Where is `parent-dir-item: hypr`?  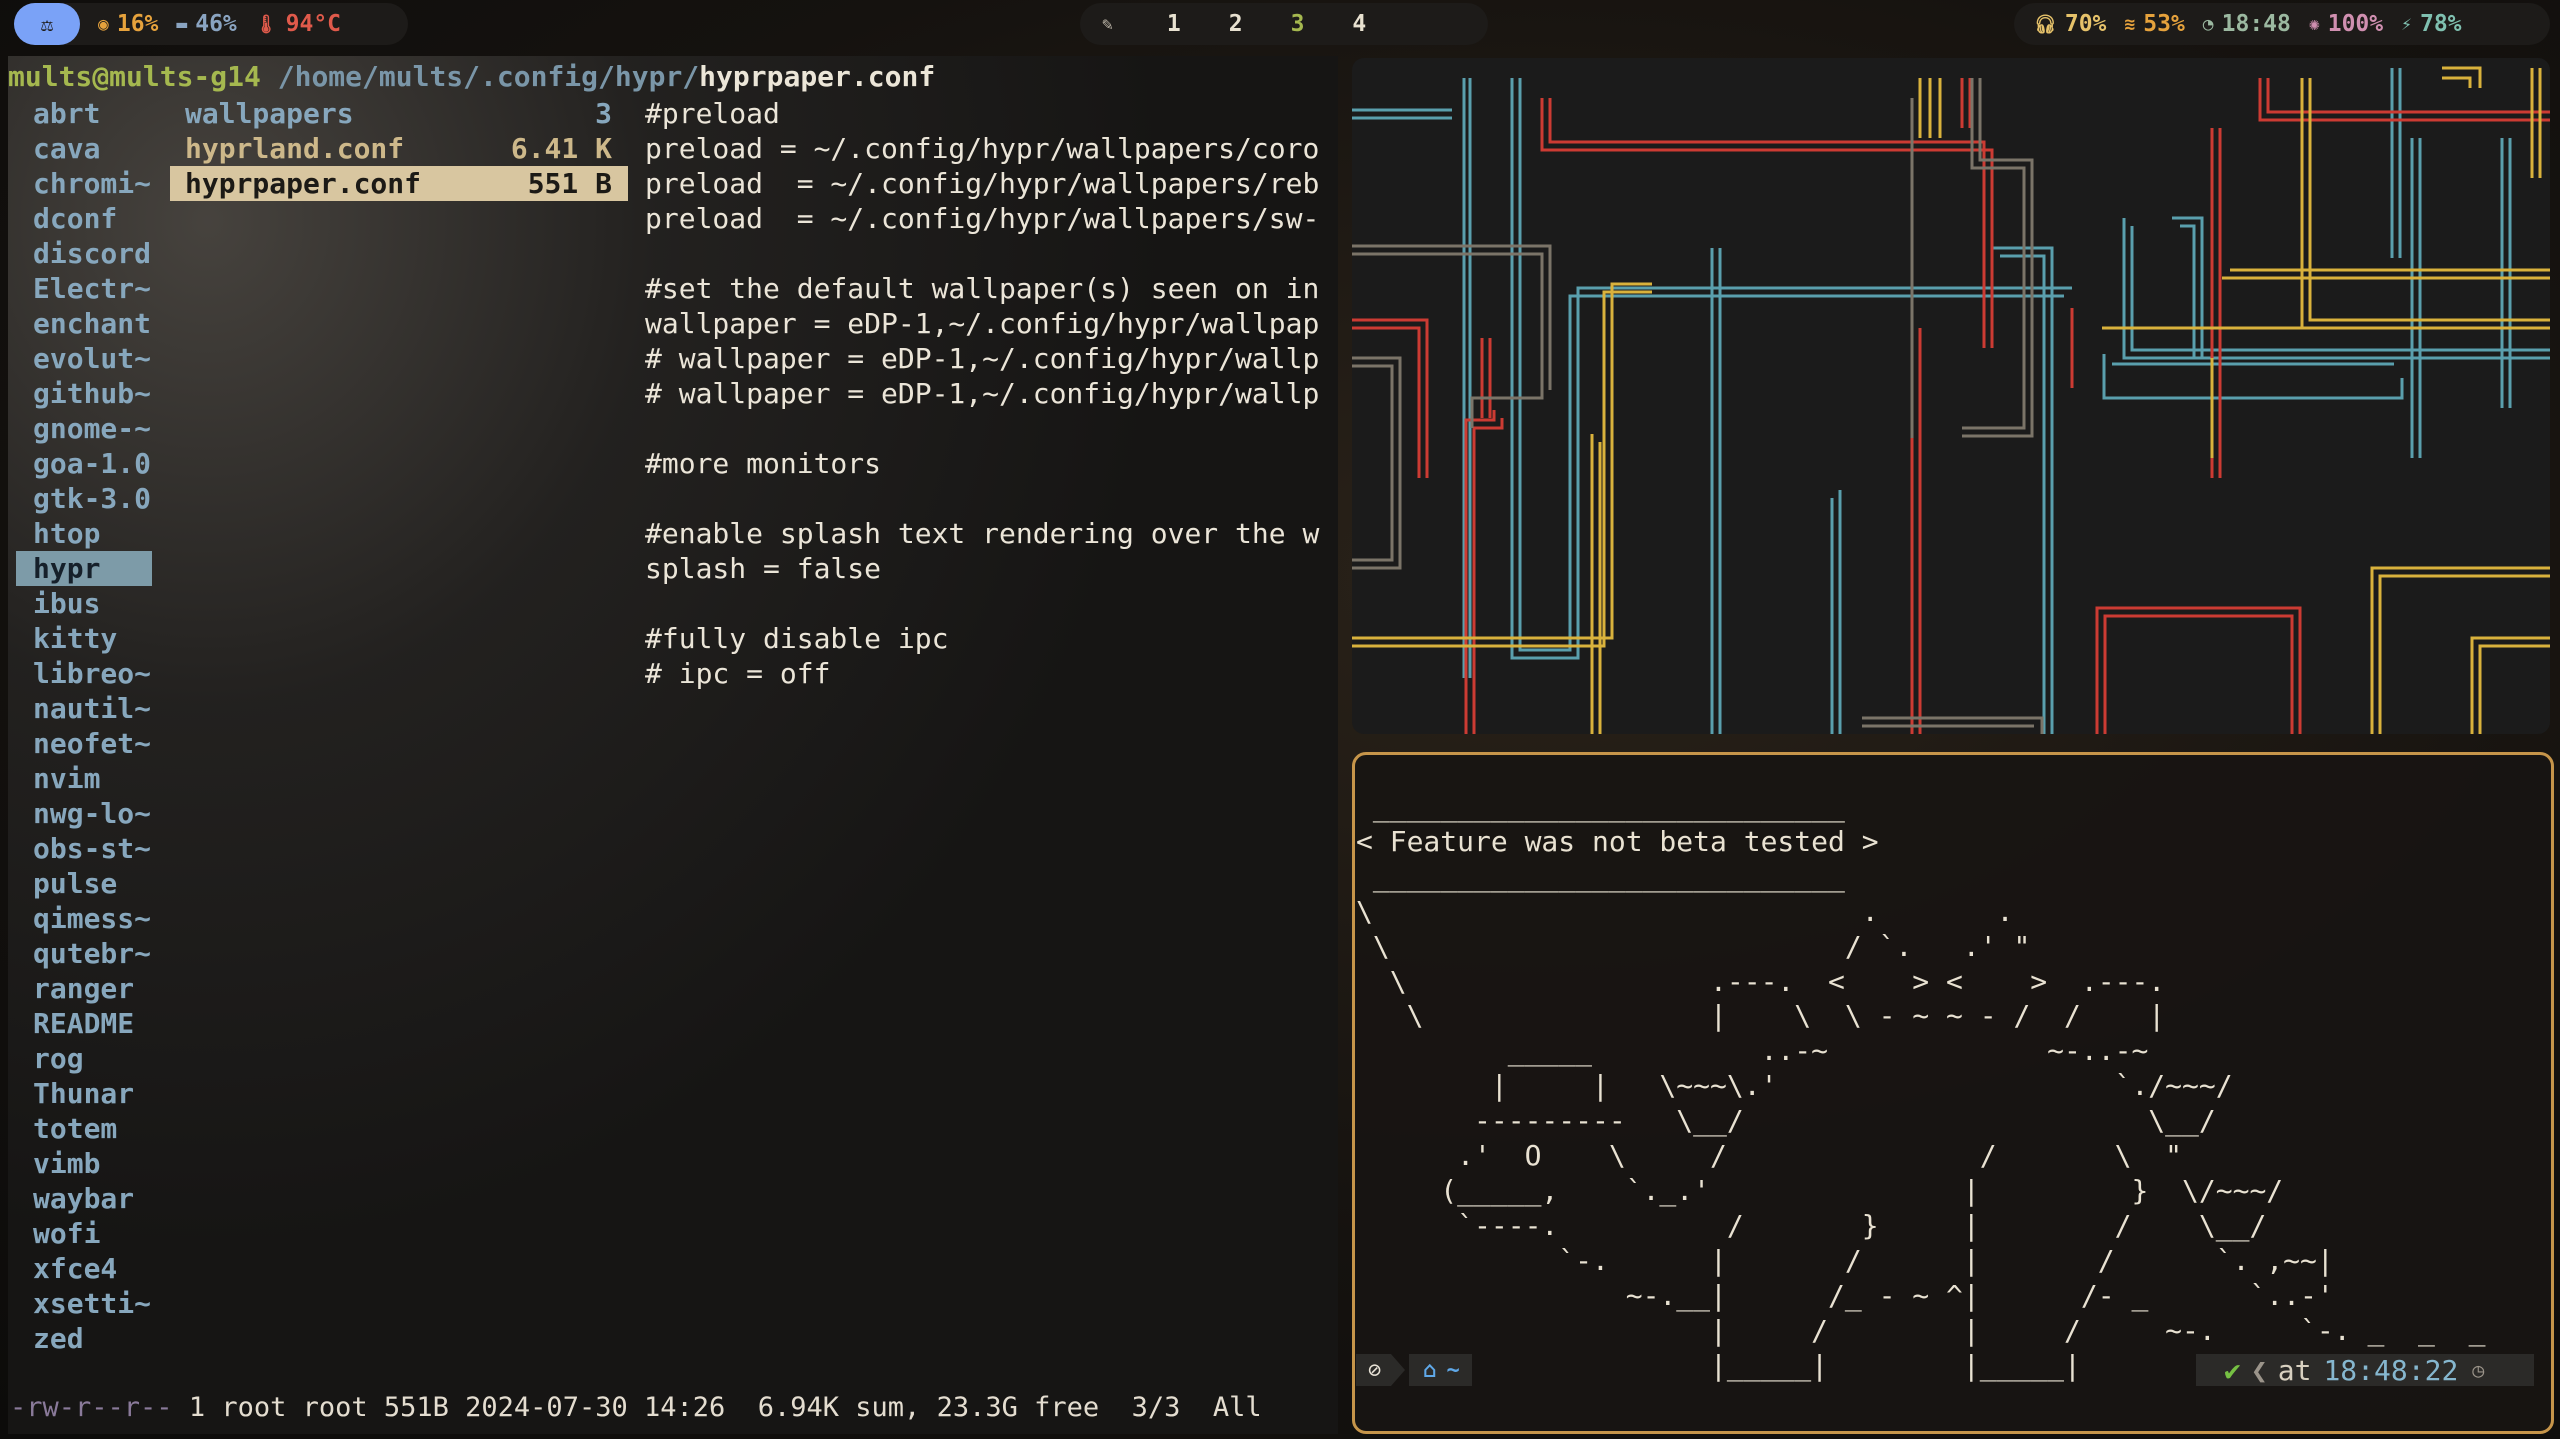 parent-dir-item: hypr is located at coordinates (84, 568).